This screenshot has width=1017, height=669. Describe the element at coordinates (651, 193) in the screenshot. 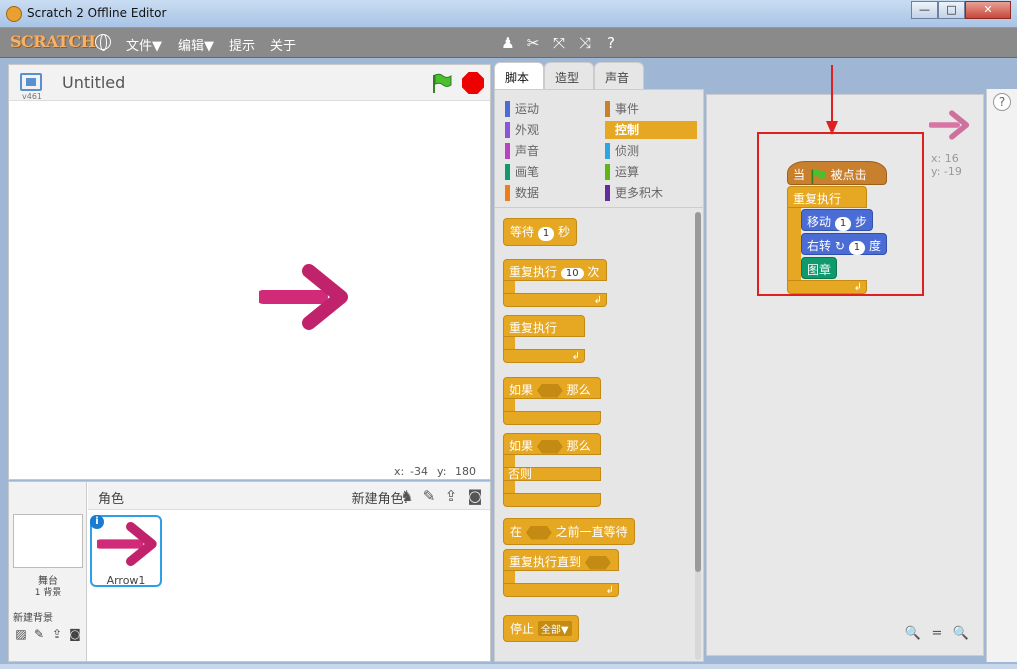

I see `category-more-blocks: 更多积木` at that location.